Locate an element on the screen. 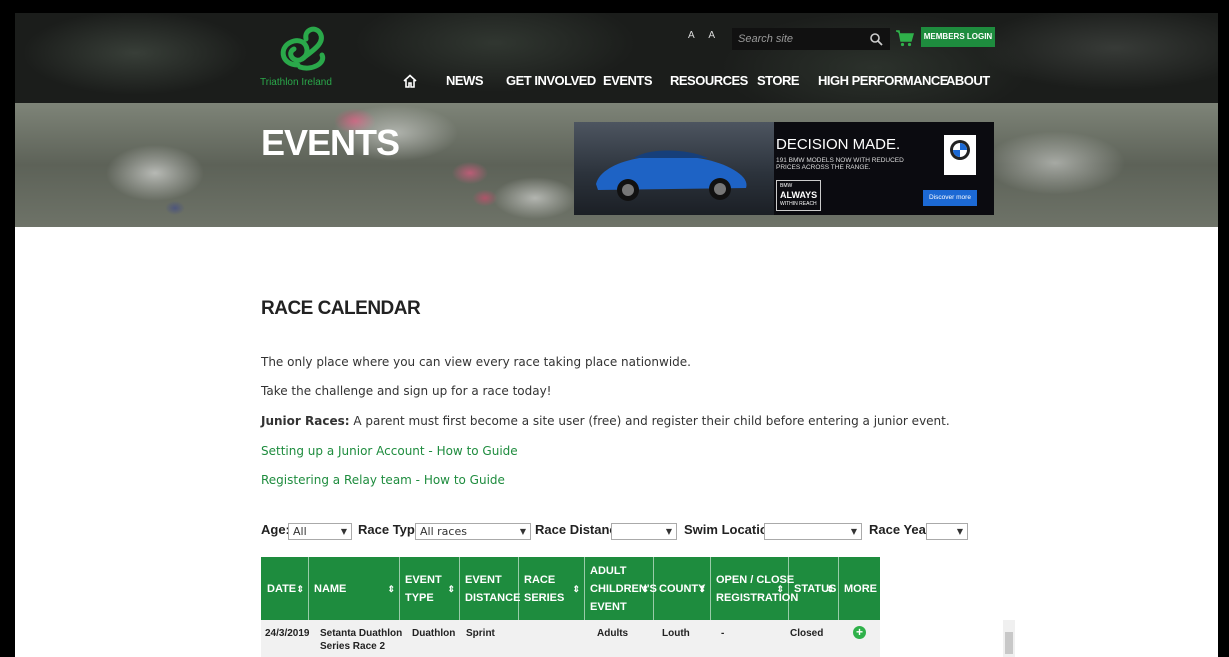  column-header-label: RACE SERIES is located at coordinates (544, 589).